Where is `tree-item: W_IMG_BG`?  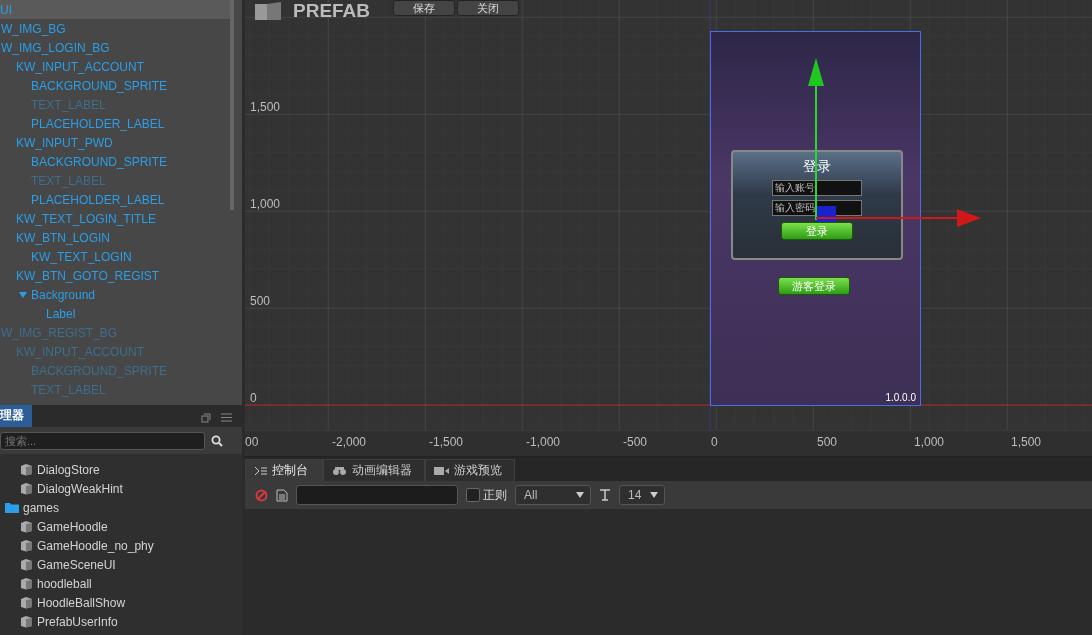
tree-item: W_IMG_BG is located at coordinates (117, 28).